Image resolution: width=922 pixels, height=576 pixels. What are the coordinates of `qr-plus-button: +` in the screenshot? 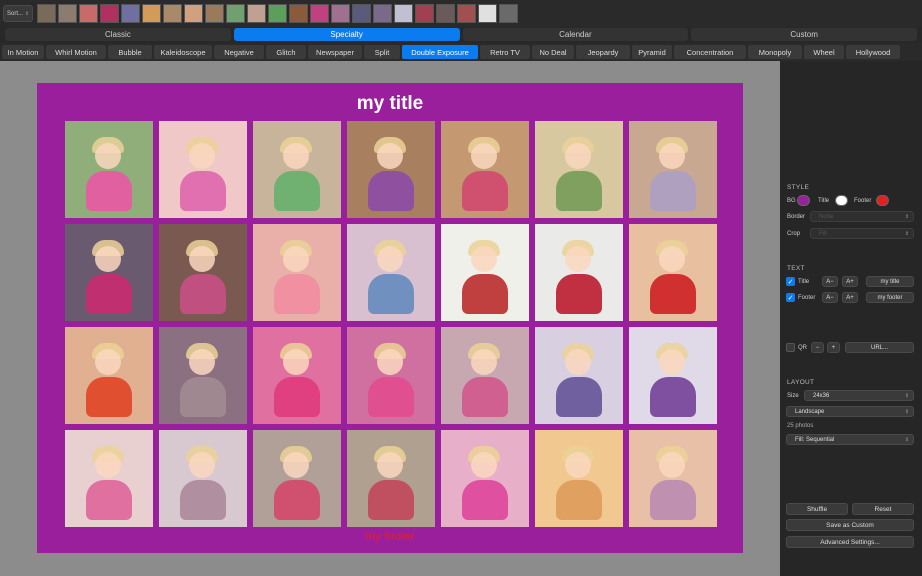 It's located at (833, 347).